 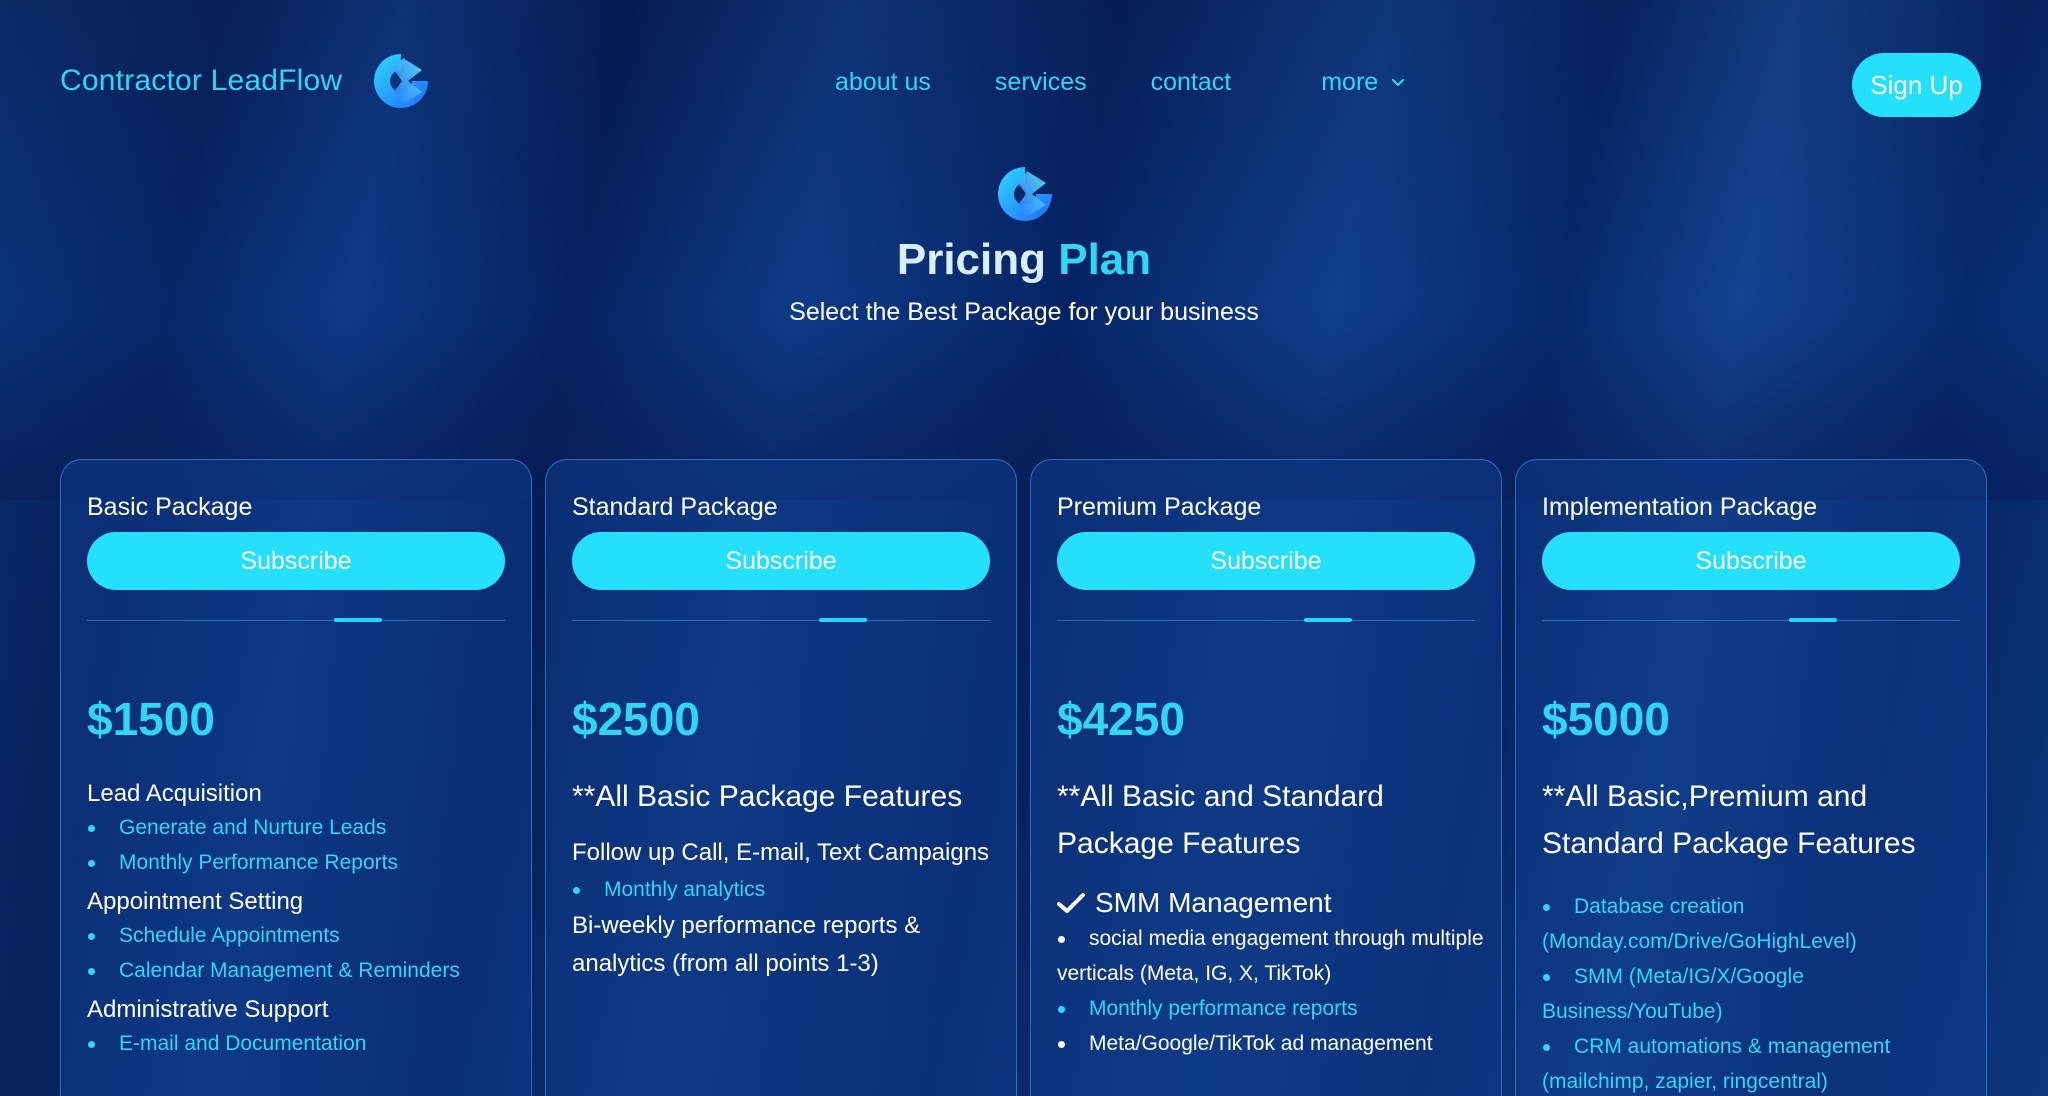 What do you see at coordinates (296, 561) in the screenshot?
I see `subscribe-button-basic: Subscribe` at bounding box center [296, 561].